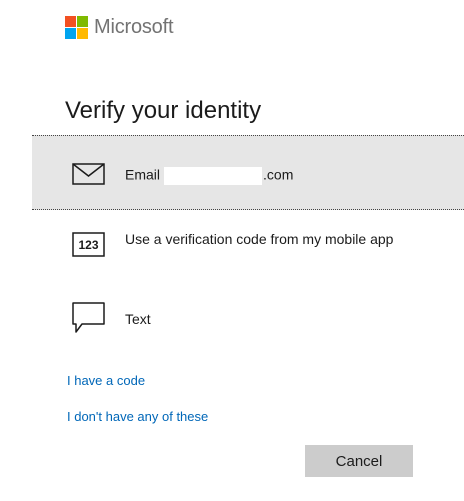 The width and height of the screenshot is (464, 501). I want to click on code-123-icon: 123, so click(88, 244).